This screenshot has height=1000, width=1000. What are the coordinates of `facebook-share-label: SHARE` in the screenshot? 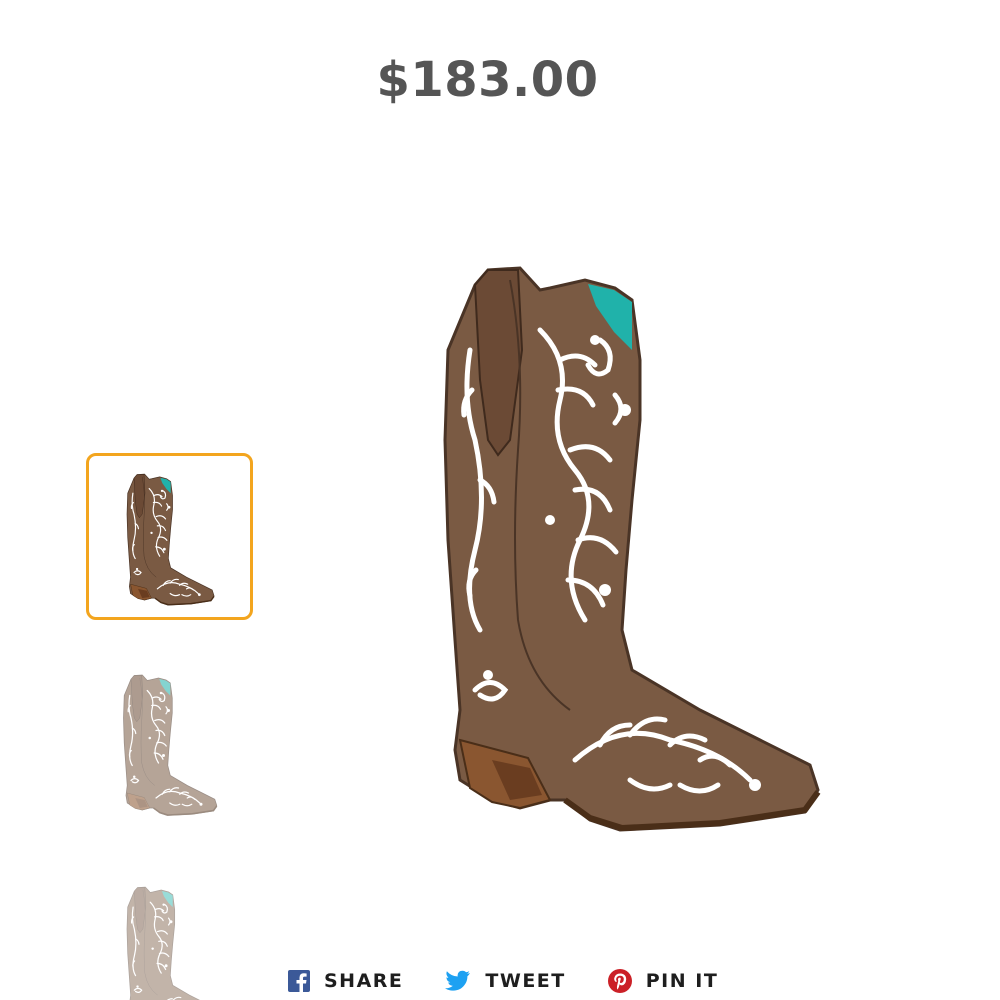 It's located at (364, 981).